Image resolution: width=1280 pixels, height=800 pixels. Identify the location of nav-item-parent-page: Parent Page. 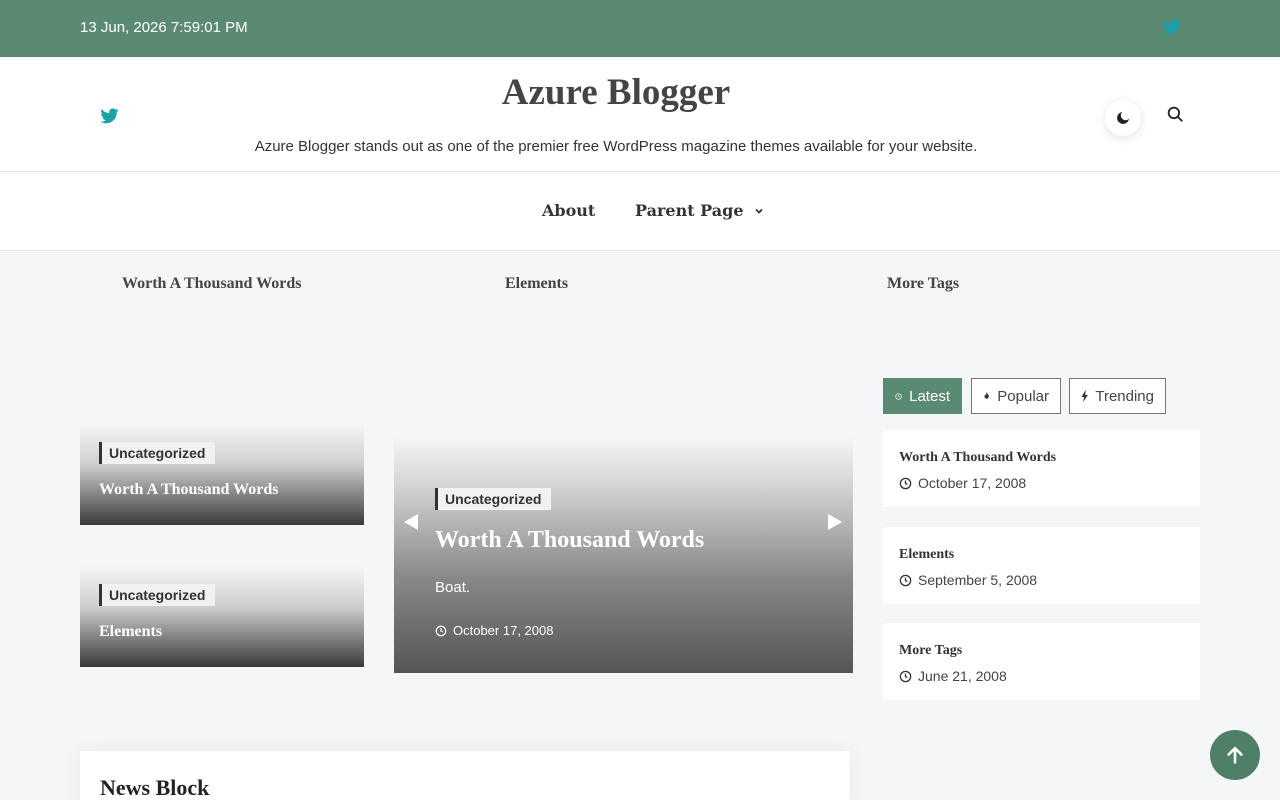
(699, 210).